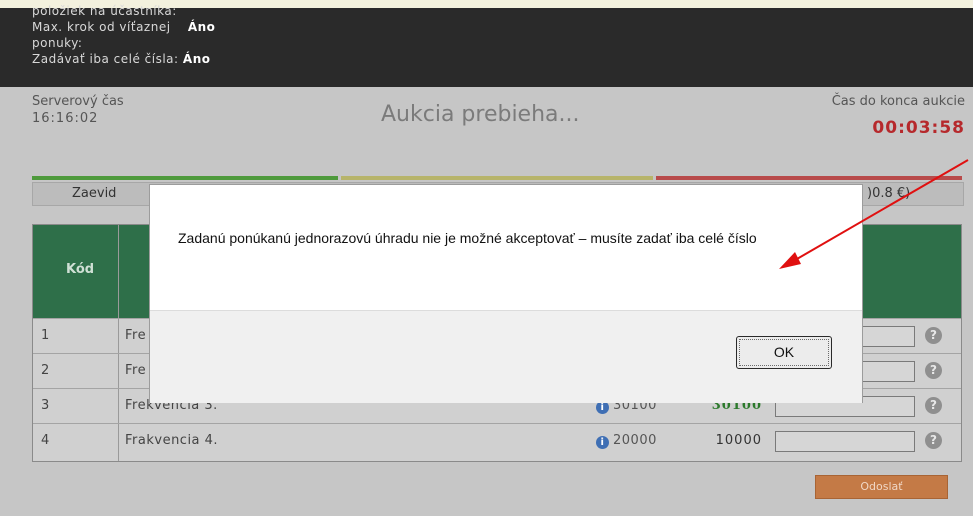  I want to click on bid-input, so click(845, 441).